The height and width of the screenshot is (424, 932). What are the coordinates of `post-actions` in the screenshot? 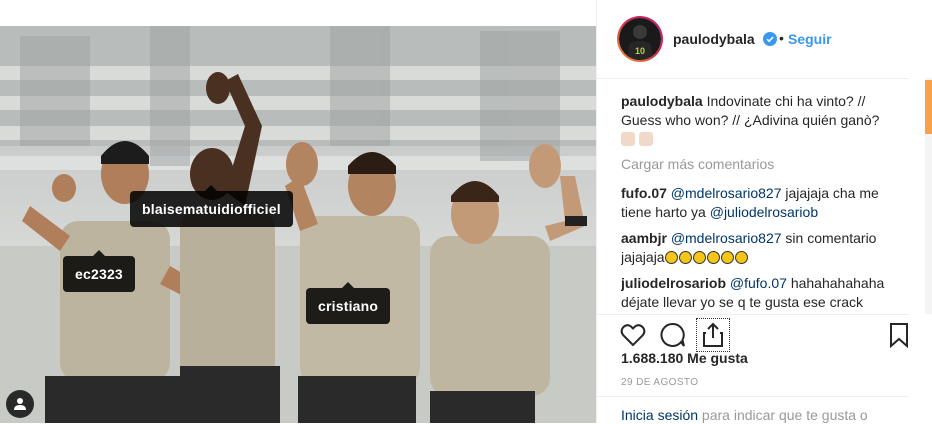 It's located at (753, 333).